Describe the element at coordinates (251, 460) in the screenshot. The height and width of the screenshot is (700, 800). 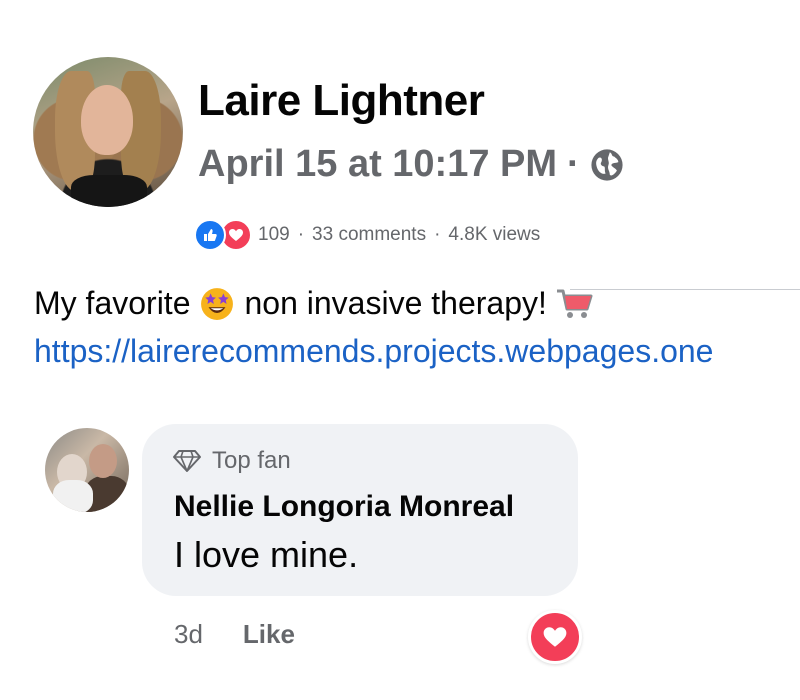
I see `top-fan-label: Top fan` at that location.